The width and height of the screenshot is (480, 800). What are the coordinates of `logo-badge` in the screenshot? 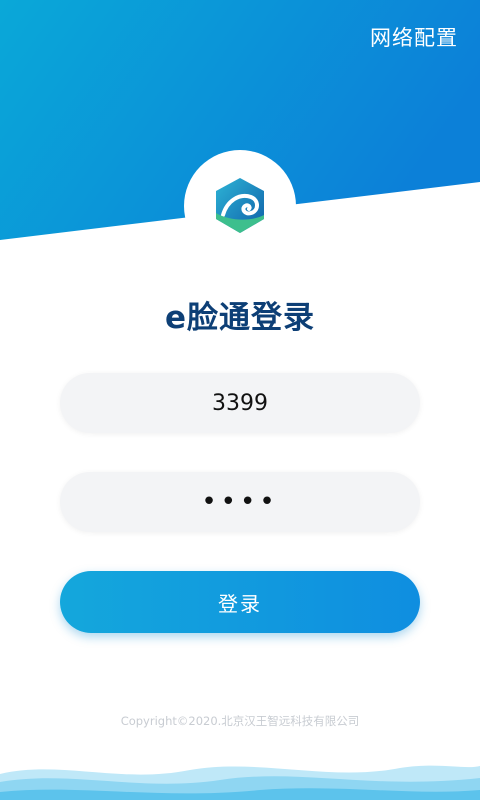 It's located at (240, 206).